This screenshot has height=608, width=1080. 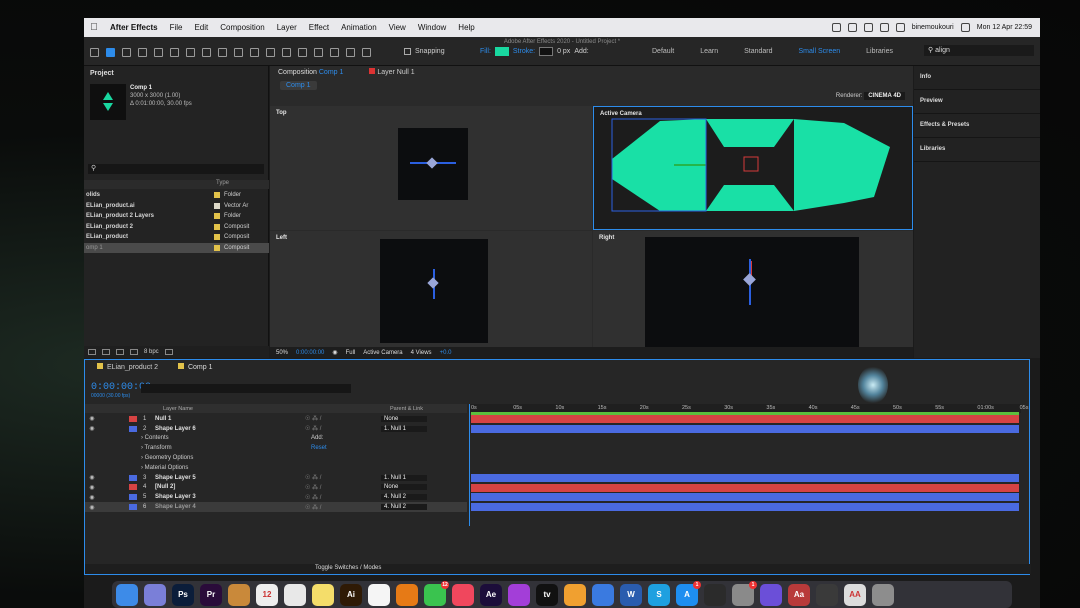 I want to click on menu-composition: Composition, so click(x=242, y=27).